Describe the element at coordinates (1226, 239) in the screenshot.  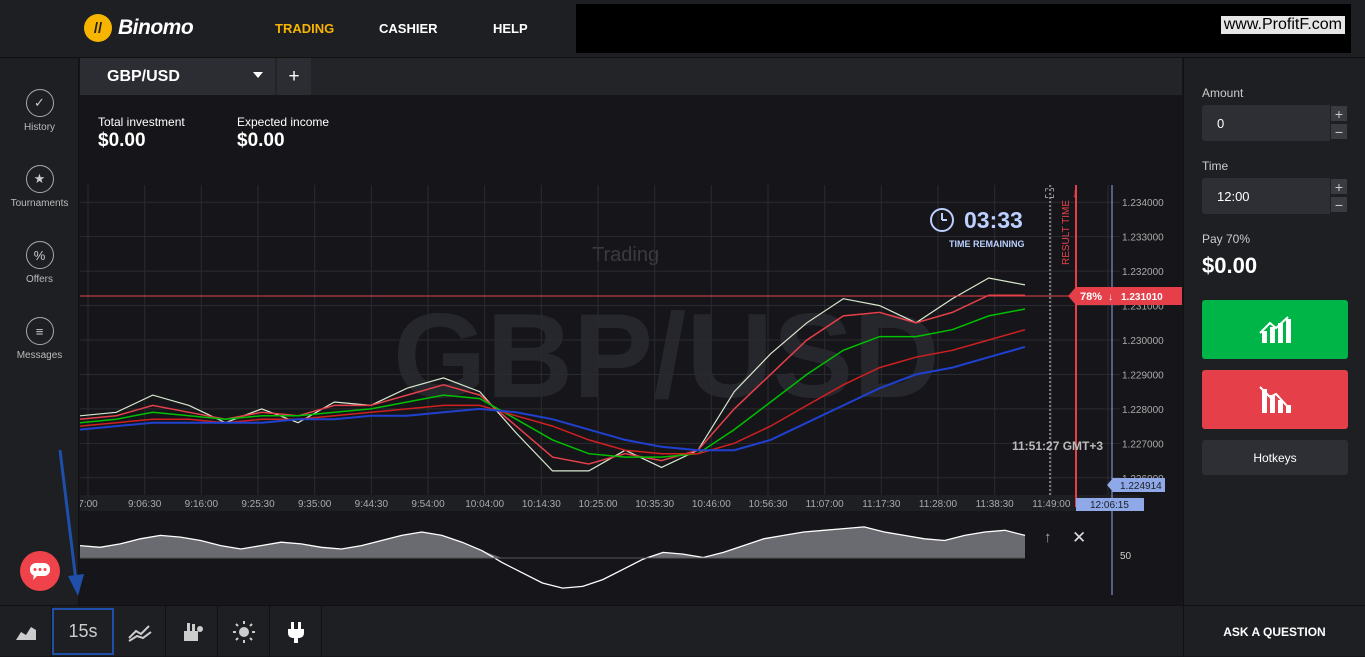
I see `payout-label: Pay 70%` at that location.